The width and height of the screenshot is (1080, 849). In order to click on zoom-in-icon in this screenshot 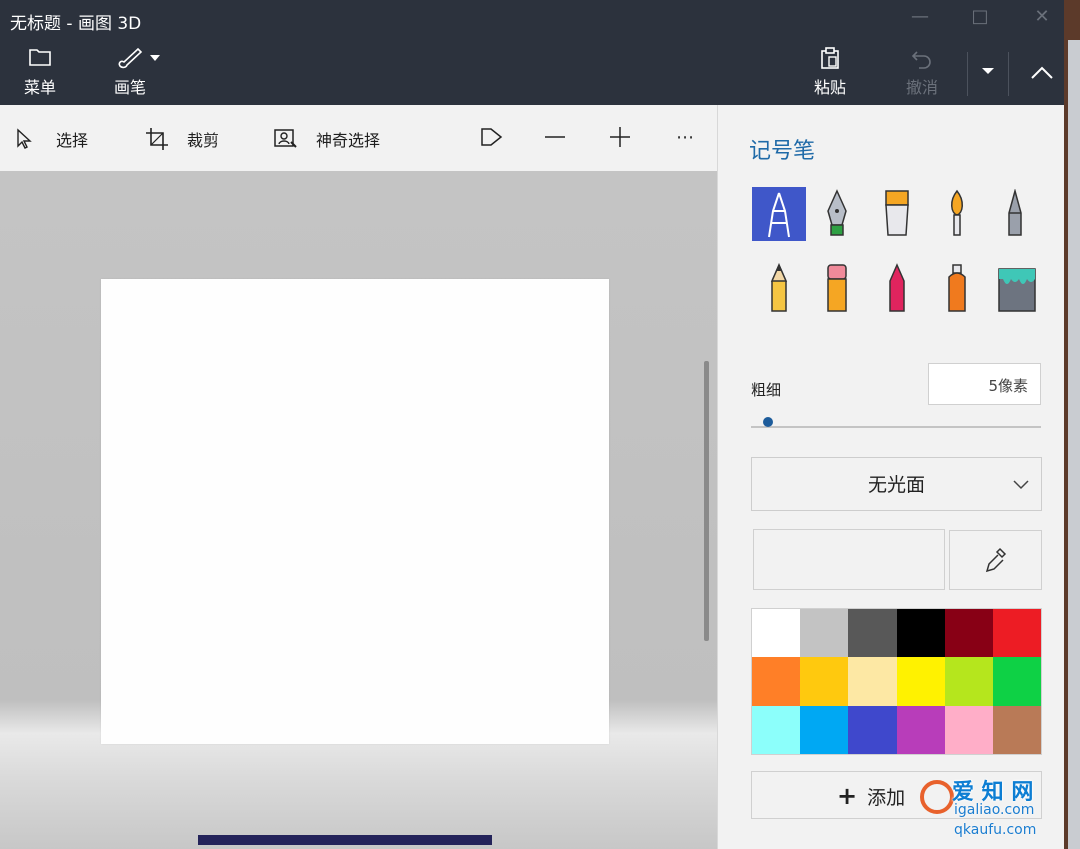, I will do `click(620, 139)`.